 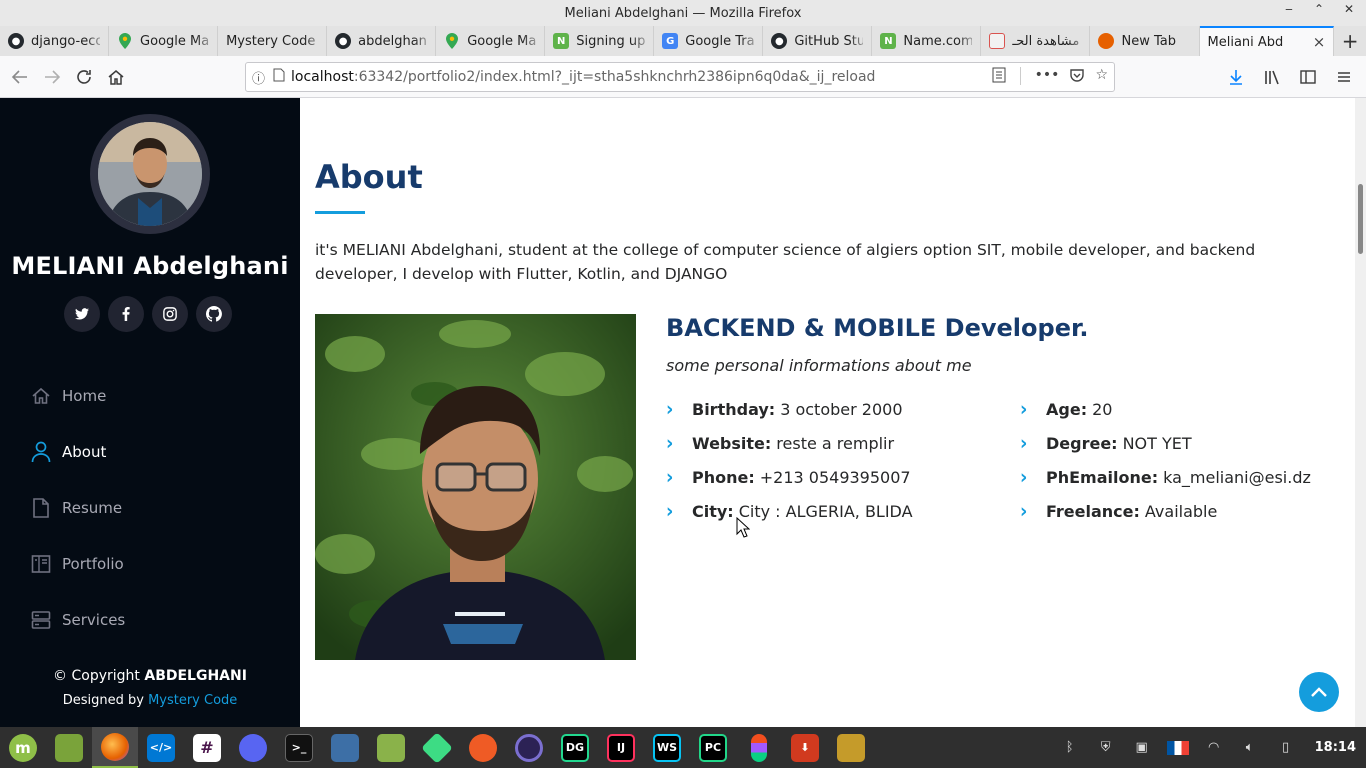 What do you see at coordinates (483, 747) in the screenshot?
I see `postman-icon` at bounding box center [483, 747].